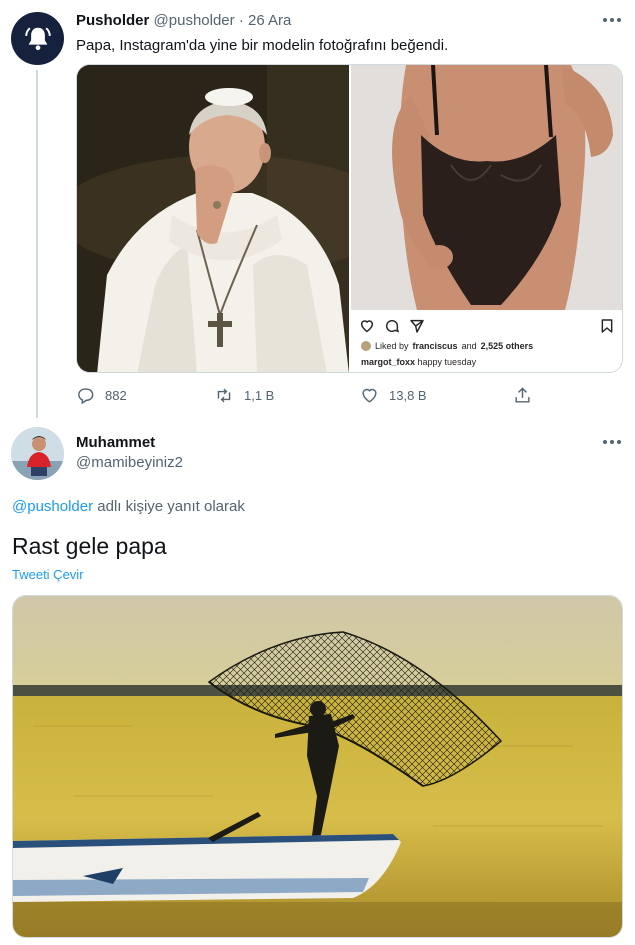 This screenshot has width=635, height=945. What do you see at coordinates (366, 346) in the screenshot?
I see `liker-avatar` at bounding box center [366, 346].